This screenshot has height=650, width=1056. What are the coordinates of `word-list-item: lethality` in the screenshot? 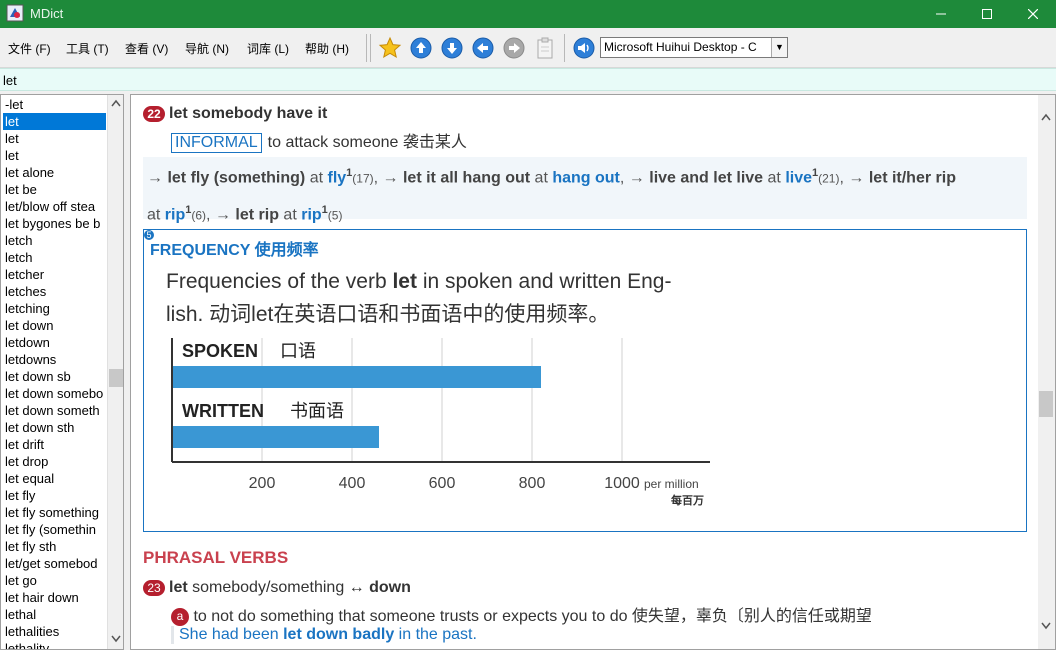 It's located at (54, 644).